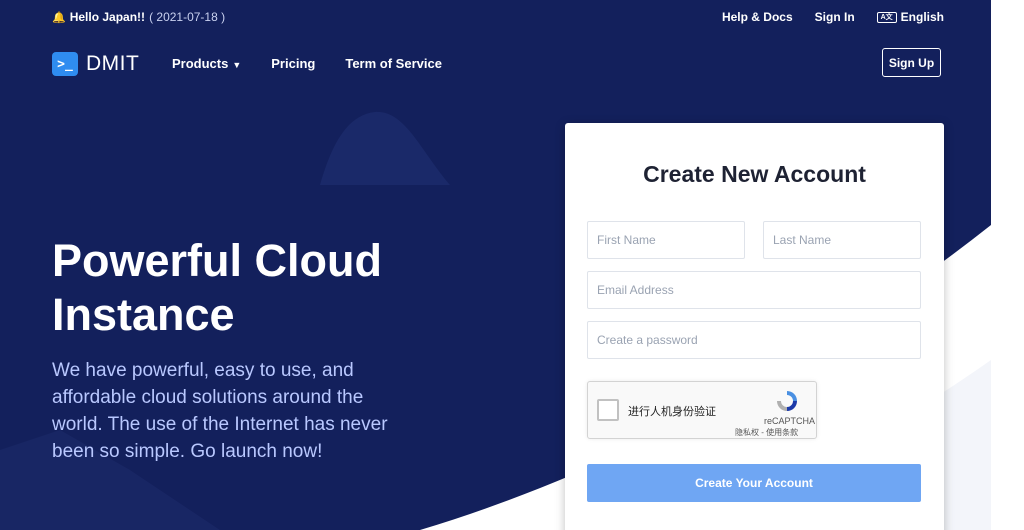 The image size is (1024, 530). Describe the element at coordinates (754, 340) in the screenshot. I see `password-field` at that location.